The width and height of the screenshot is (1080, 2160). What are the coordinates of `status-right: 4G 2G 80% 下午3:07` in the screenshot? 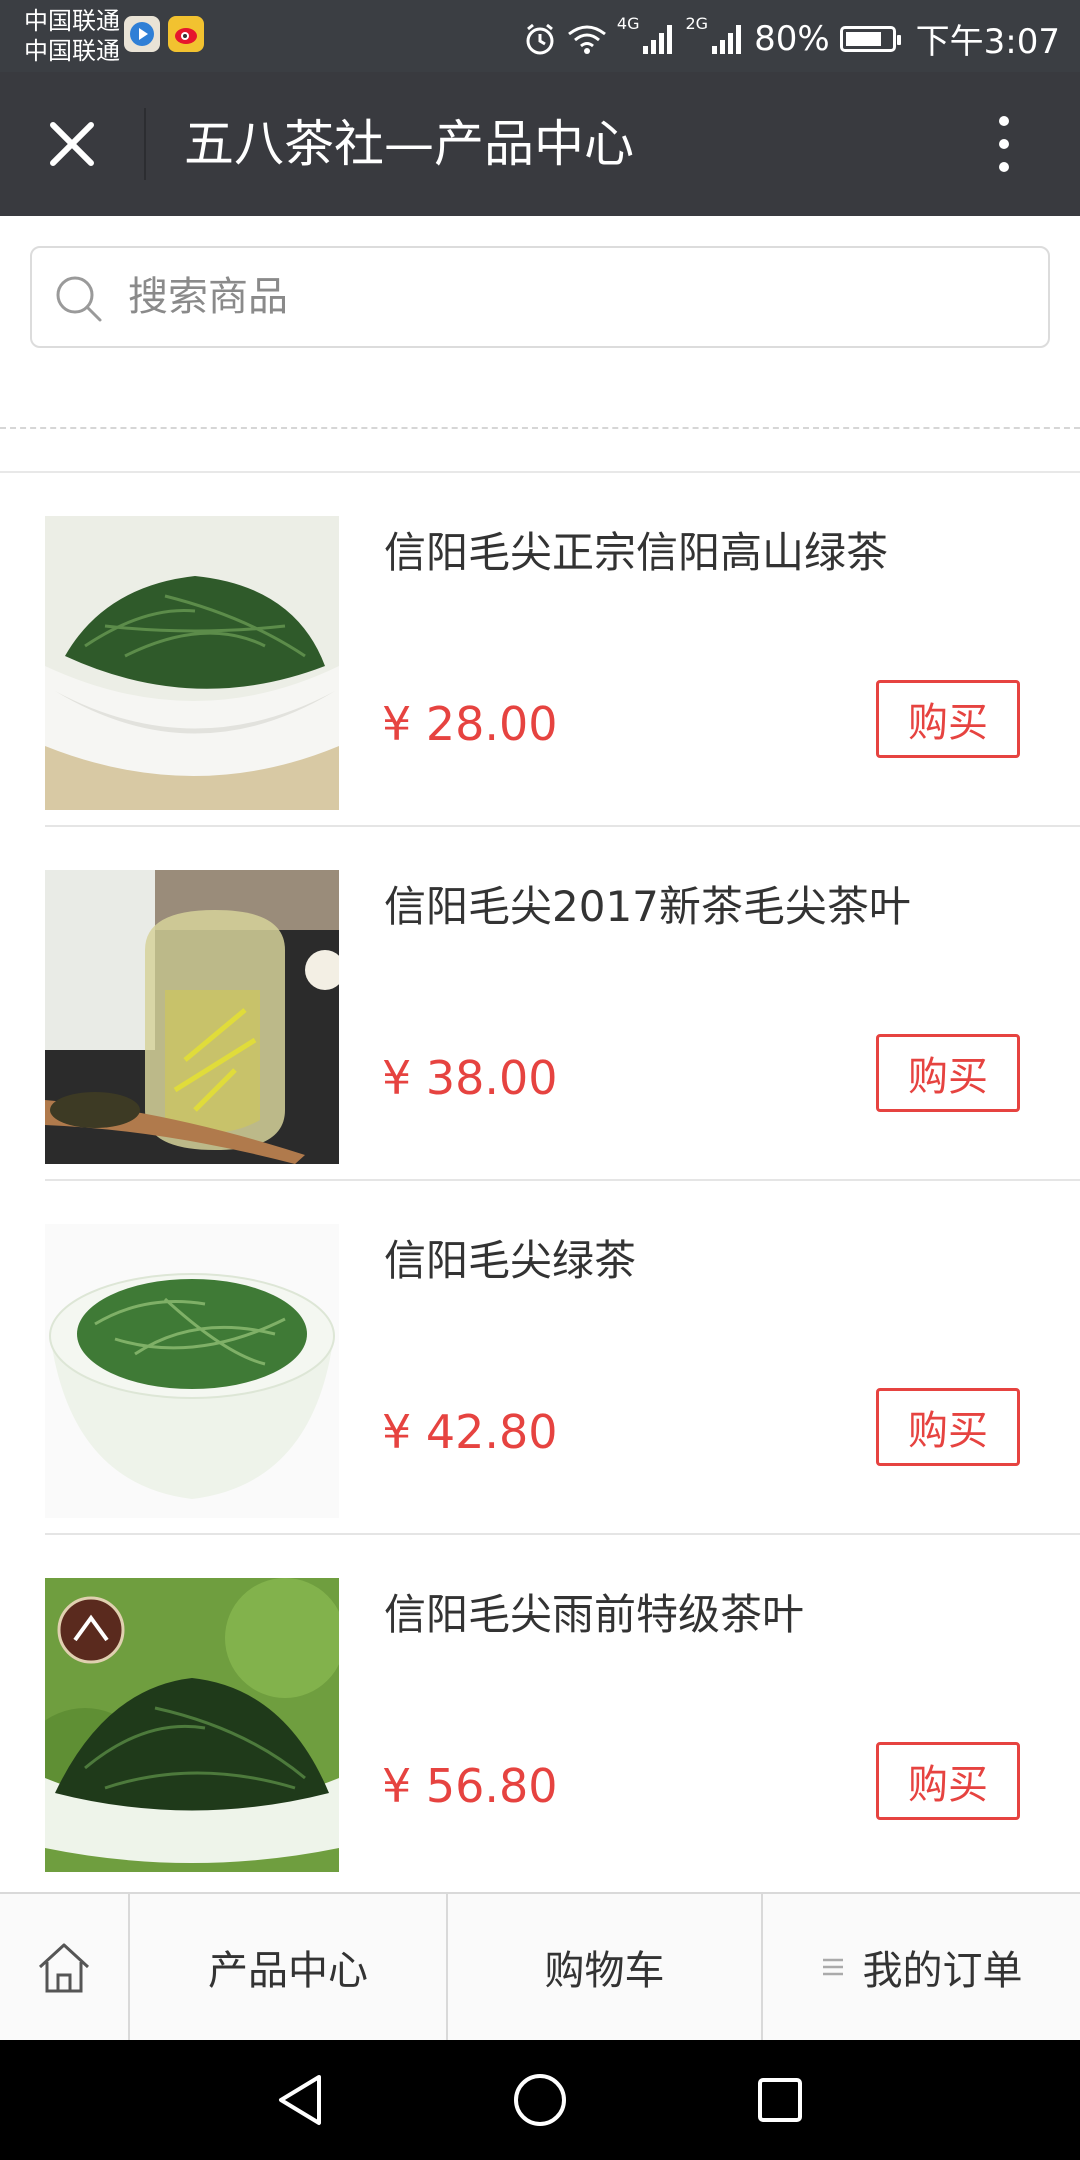 It's located at (791, 38).